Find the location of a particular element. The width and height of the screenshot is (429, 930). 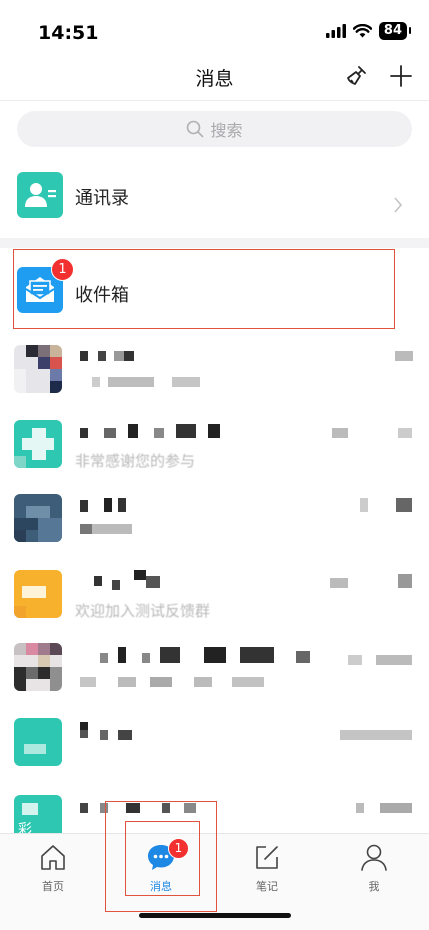

broom-clean-icon is located at coordinates (356, 76).